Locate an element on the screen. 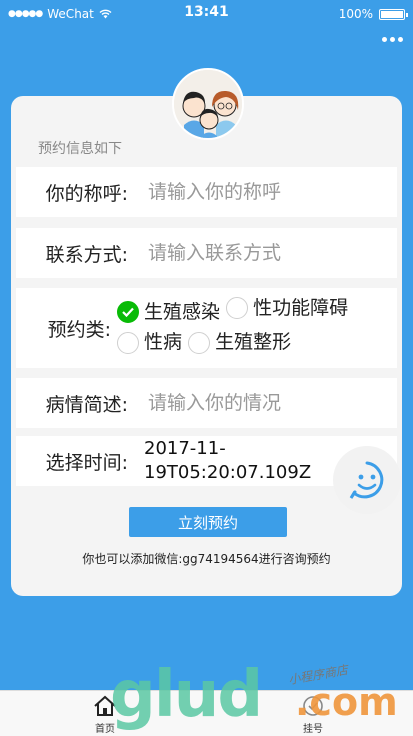 The width and height of the screenshot is (413, 736). type-option-2: 性病 is located at coordinates (149, 342).